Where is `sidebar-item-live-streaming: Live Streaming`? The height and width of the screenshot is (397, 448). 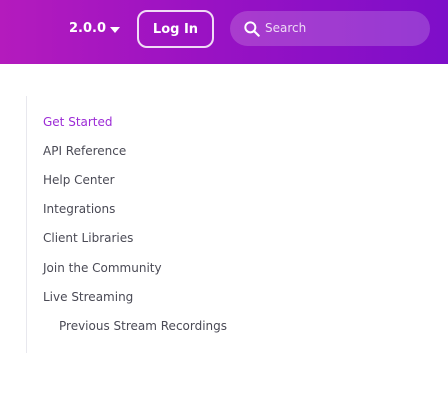 sidebar-item-live-streaming: Live Streaming is located at coordinates (88, 297).